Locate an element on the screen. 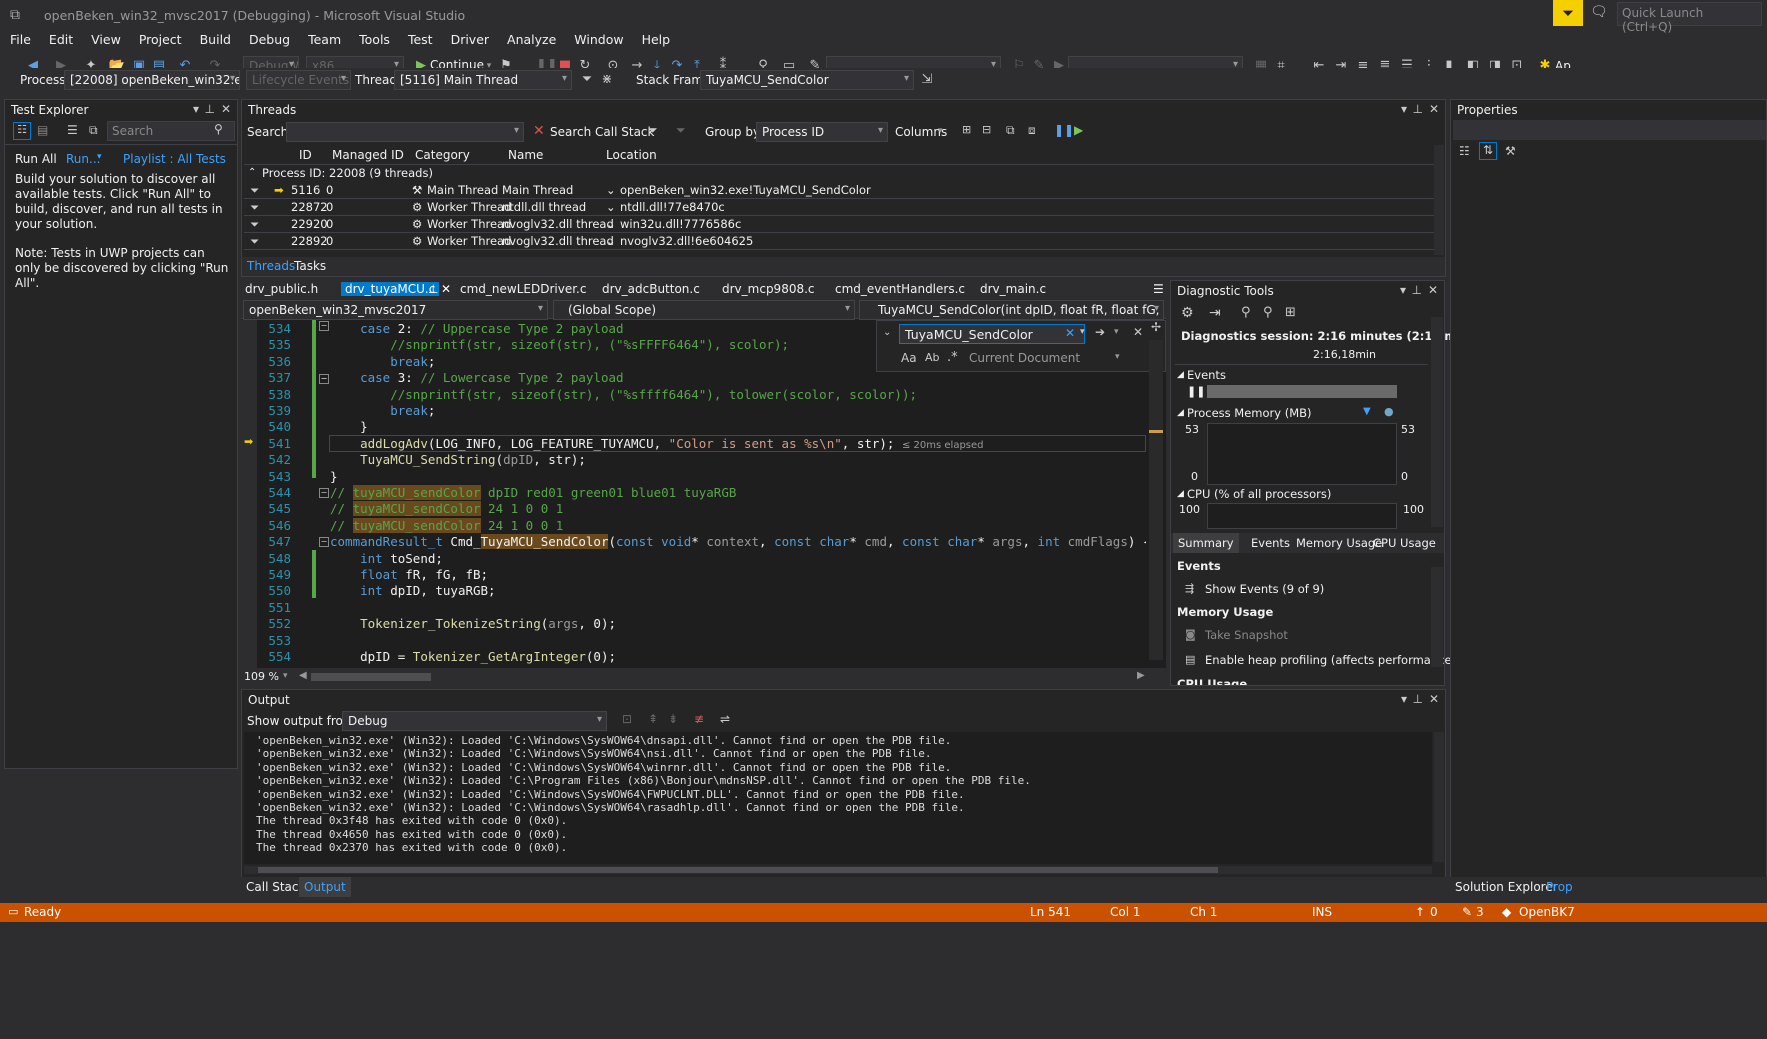 This screenshot has width=1767, height=1039. status-unpushed: 0 is located at coordinates (1434, 912).